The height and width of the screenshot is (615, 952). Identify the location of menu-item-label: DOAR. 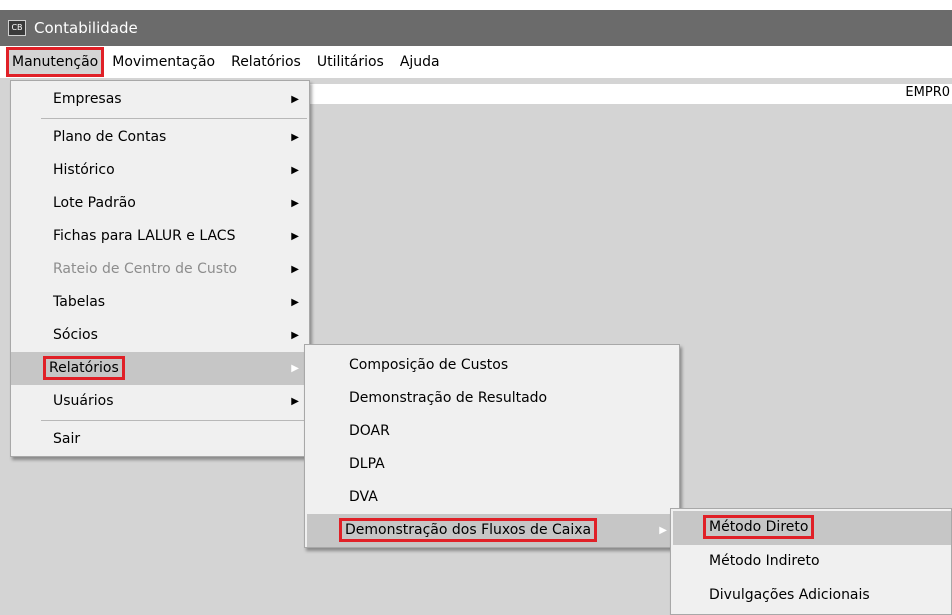
(369, 431).